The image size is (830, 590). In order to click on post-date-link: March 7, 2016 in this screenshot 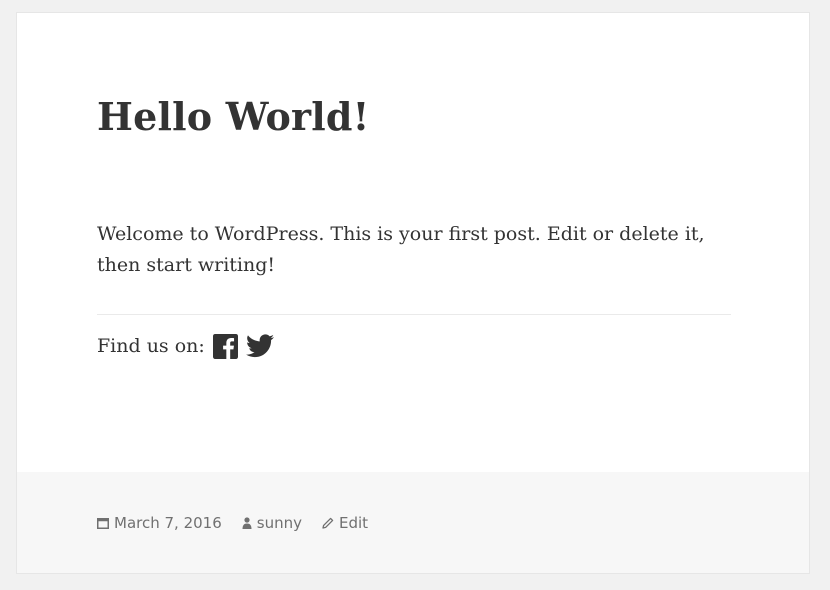, I will do `click(159, 523)`.